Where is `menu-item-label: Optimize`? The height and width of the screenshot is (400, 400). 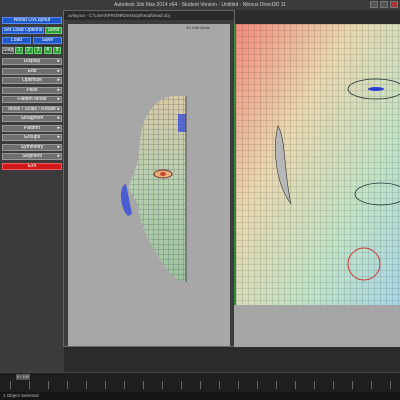
menu-item-label: Optimize is located at coordinates (32, 80).